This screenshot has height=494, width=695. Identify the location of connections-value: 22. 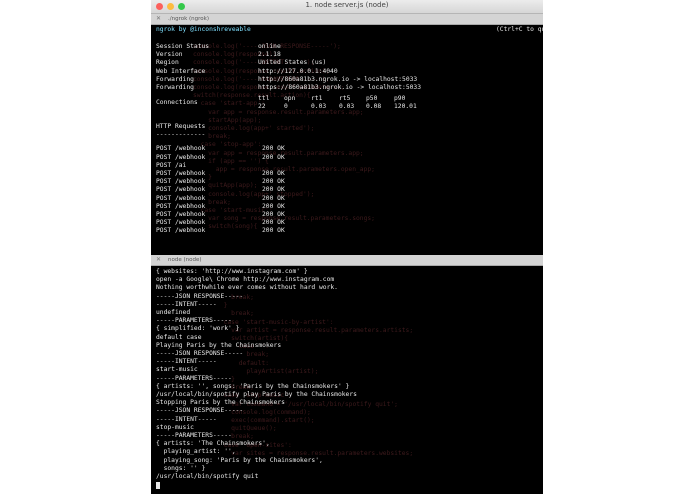
(262, 107).